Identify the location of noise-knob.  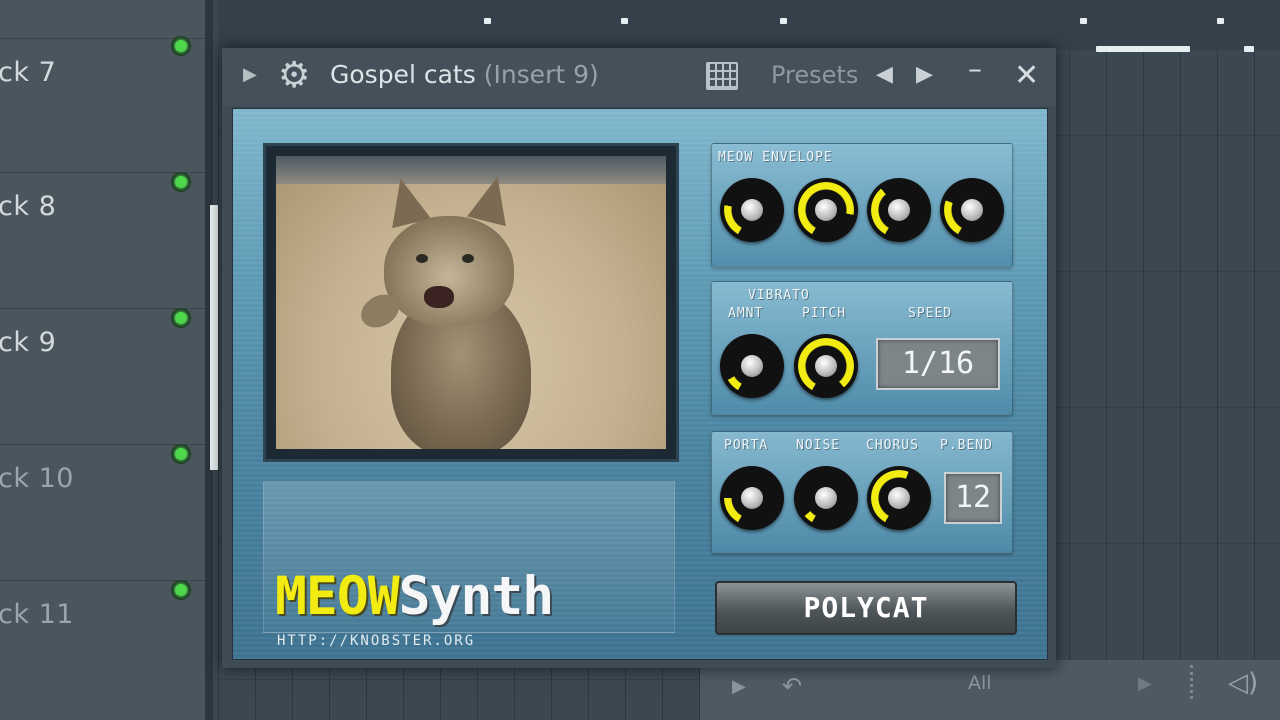
(826, 498).